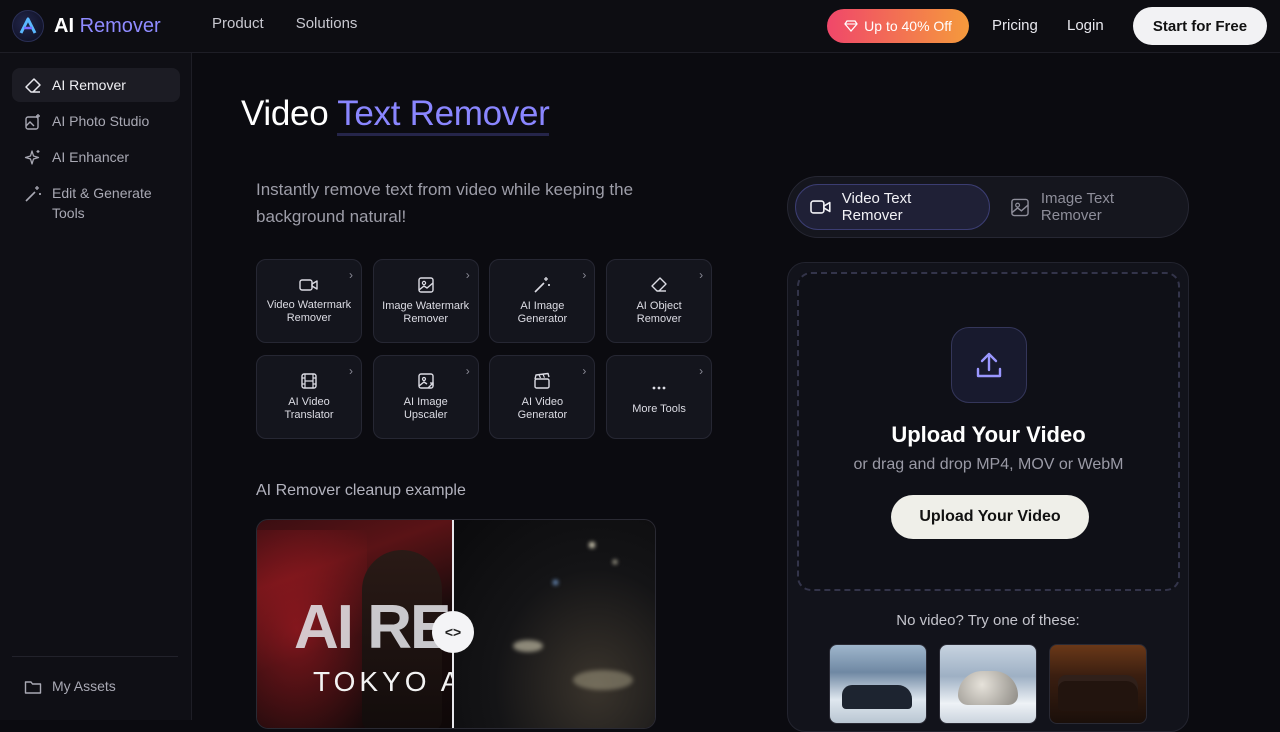 The image size is (1280, 732). What do you see at coordinates (989, 365) in the screenshot?
I see `upload-icon` at bounding box center [989, 365].